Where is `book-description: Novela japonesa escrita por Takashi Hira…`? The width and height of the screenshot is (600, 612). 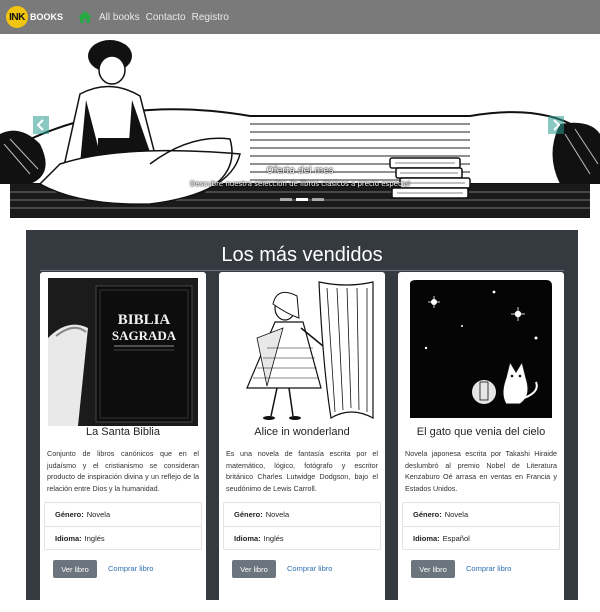 book-description: Novela japonesa escrita por Takashi Hira… is located at coordinates (481, 471).